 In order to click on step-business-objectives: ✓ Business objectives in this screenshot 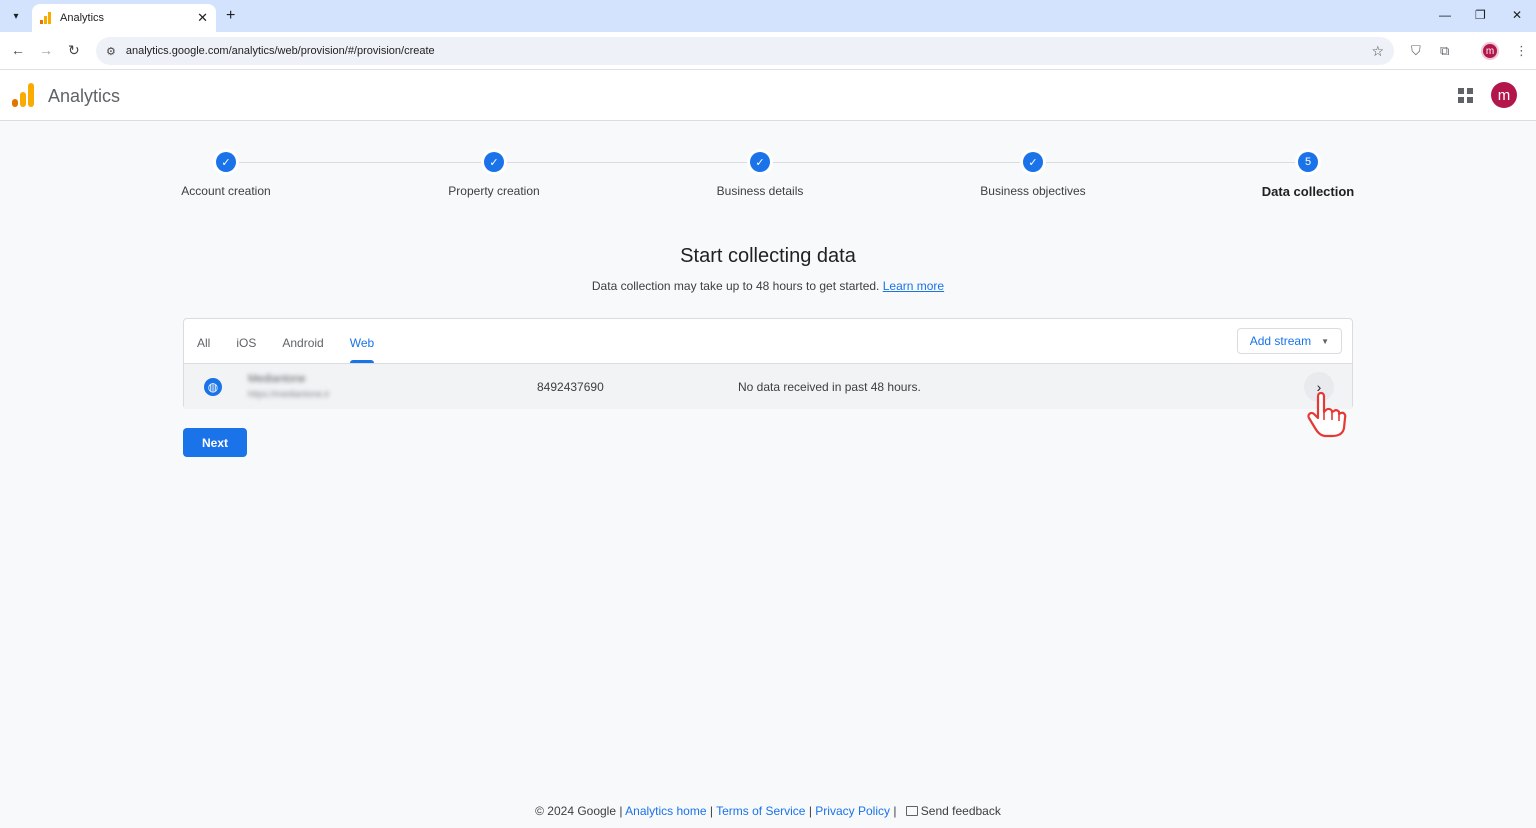, I will do `click(1033, 175)`.